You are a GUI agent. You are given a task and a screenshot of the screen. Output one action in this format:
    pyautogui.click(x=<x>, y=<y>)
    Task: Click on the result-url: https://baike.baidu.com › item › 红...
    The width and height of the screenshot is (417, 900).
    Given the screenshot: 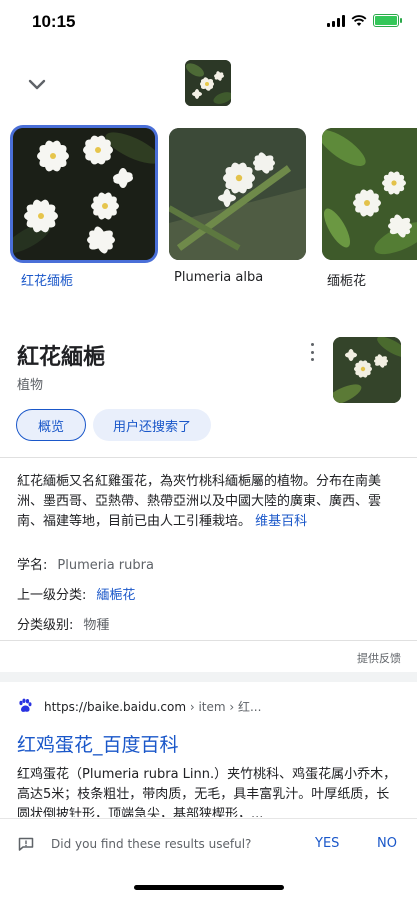 What is the action you would take?
    pyautogui.click(x=152, y=706)
    